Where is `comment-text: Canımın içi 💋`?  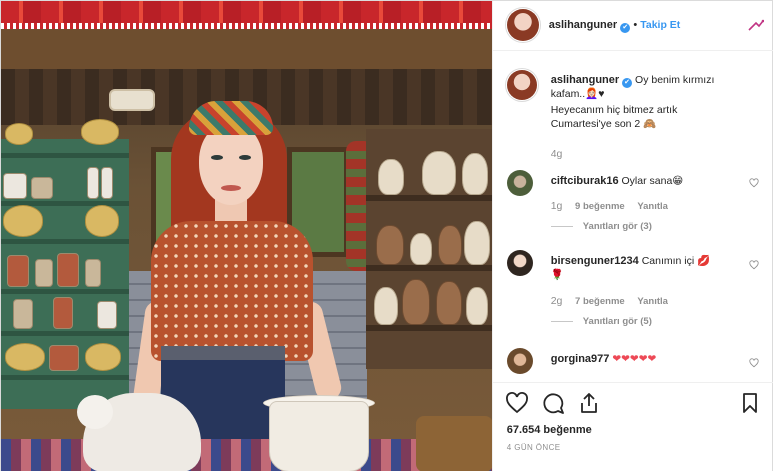
comment-text: Canımın içi 💋 is located at coordinates (676, 261).